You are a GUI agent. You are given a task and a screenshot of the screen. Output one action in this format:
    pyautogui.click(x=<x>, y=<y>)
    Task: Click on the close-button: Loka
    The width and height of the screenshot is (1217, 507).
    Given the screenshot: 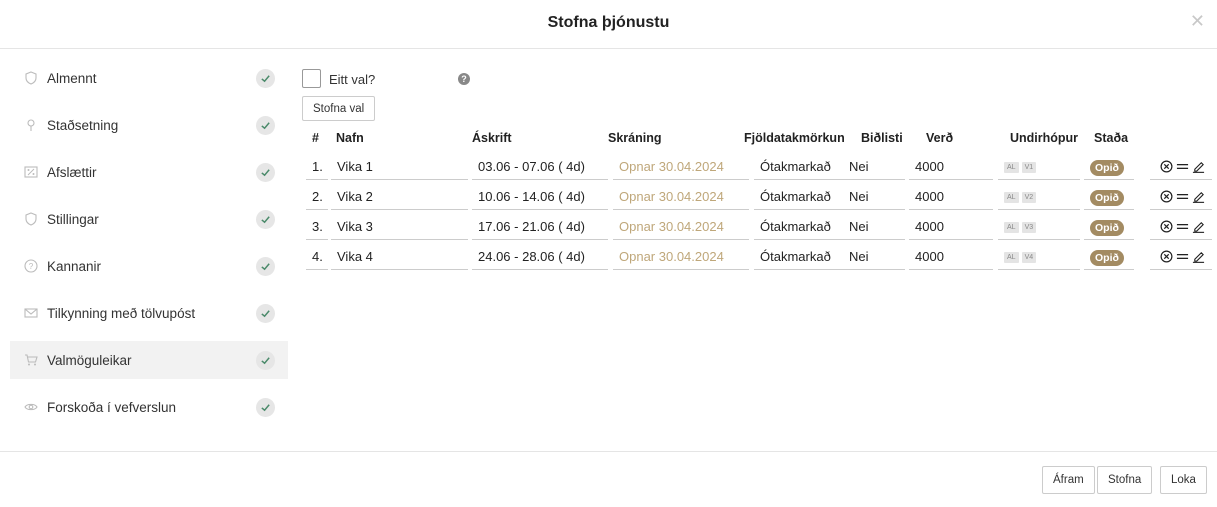 What is the action you would take?
    pyautogui.click(x=1183, y=480)
    